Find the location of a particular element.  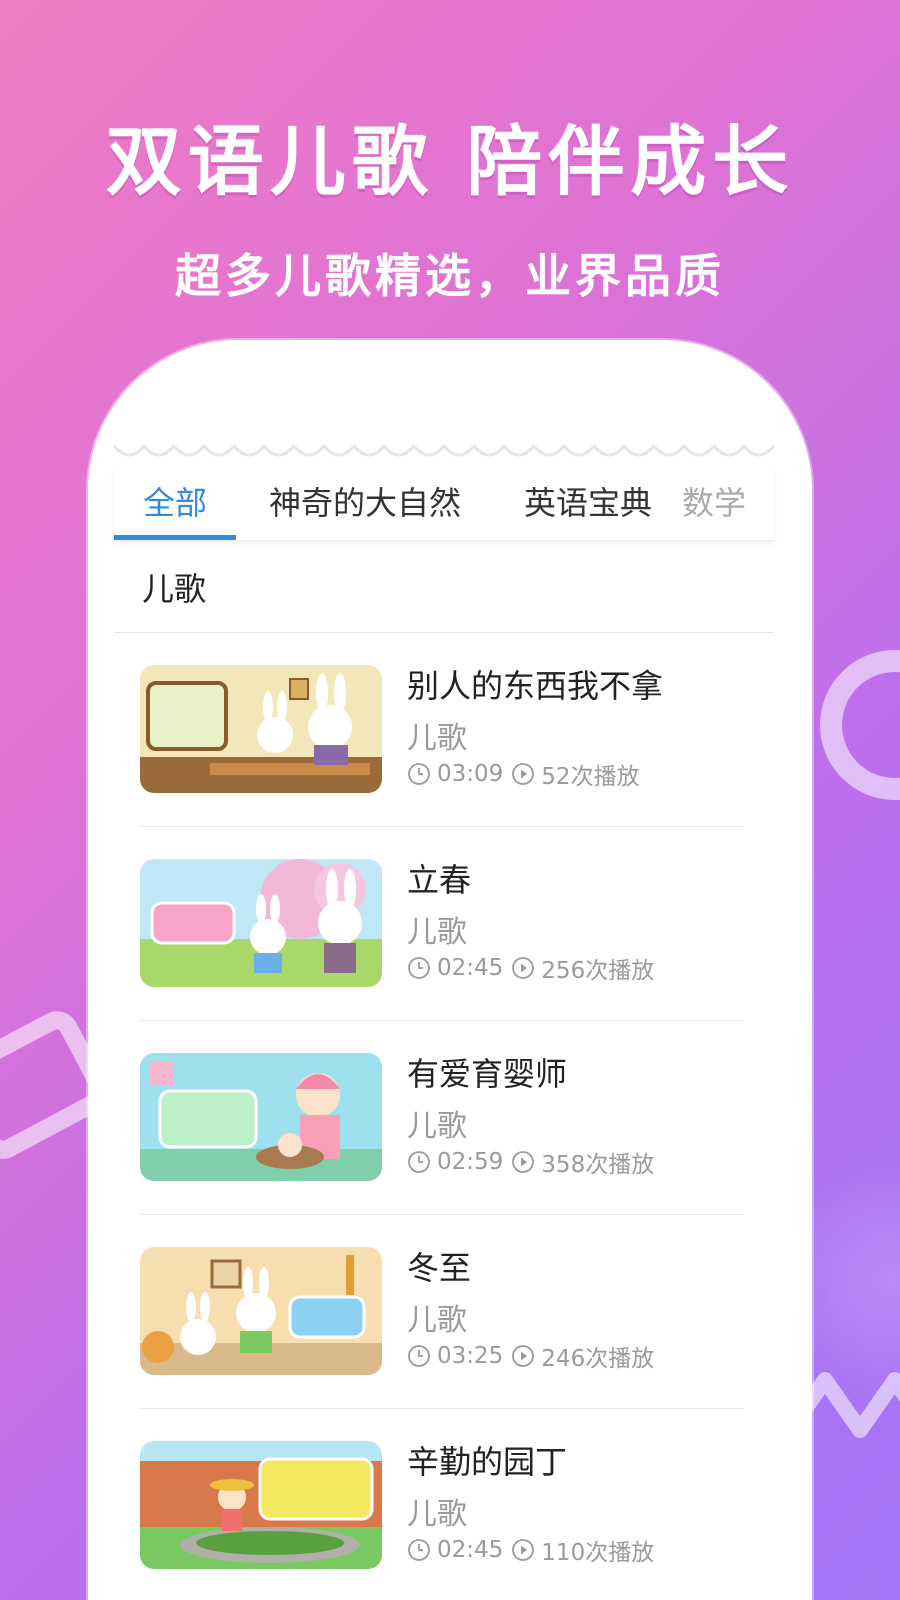

song-item: 冬至 儿歌 03:25 246次播放 is located at coordinates (450, 1312).